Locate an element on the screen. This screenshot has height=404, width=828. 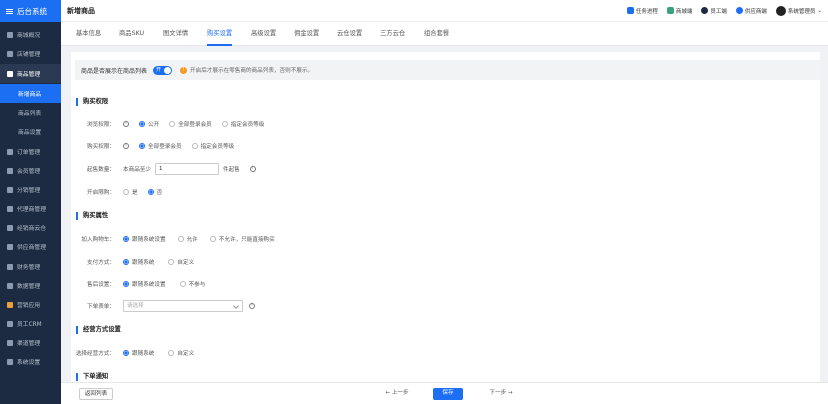
tab-commission: 佣金设置 is located at coordinates (306, 34).